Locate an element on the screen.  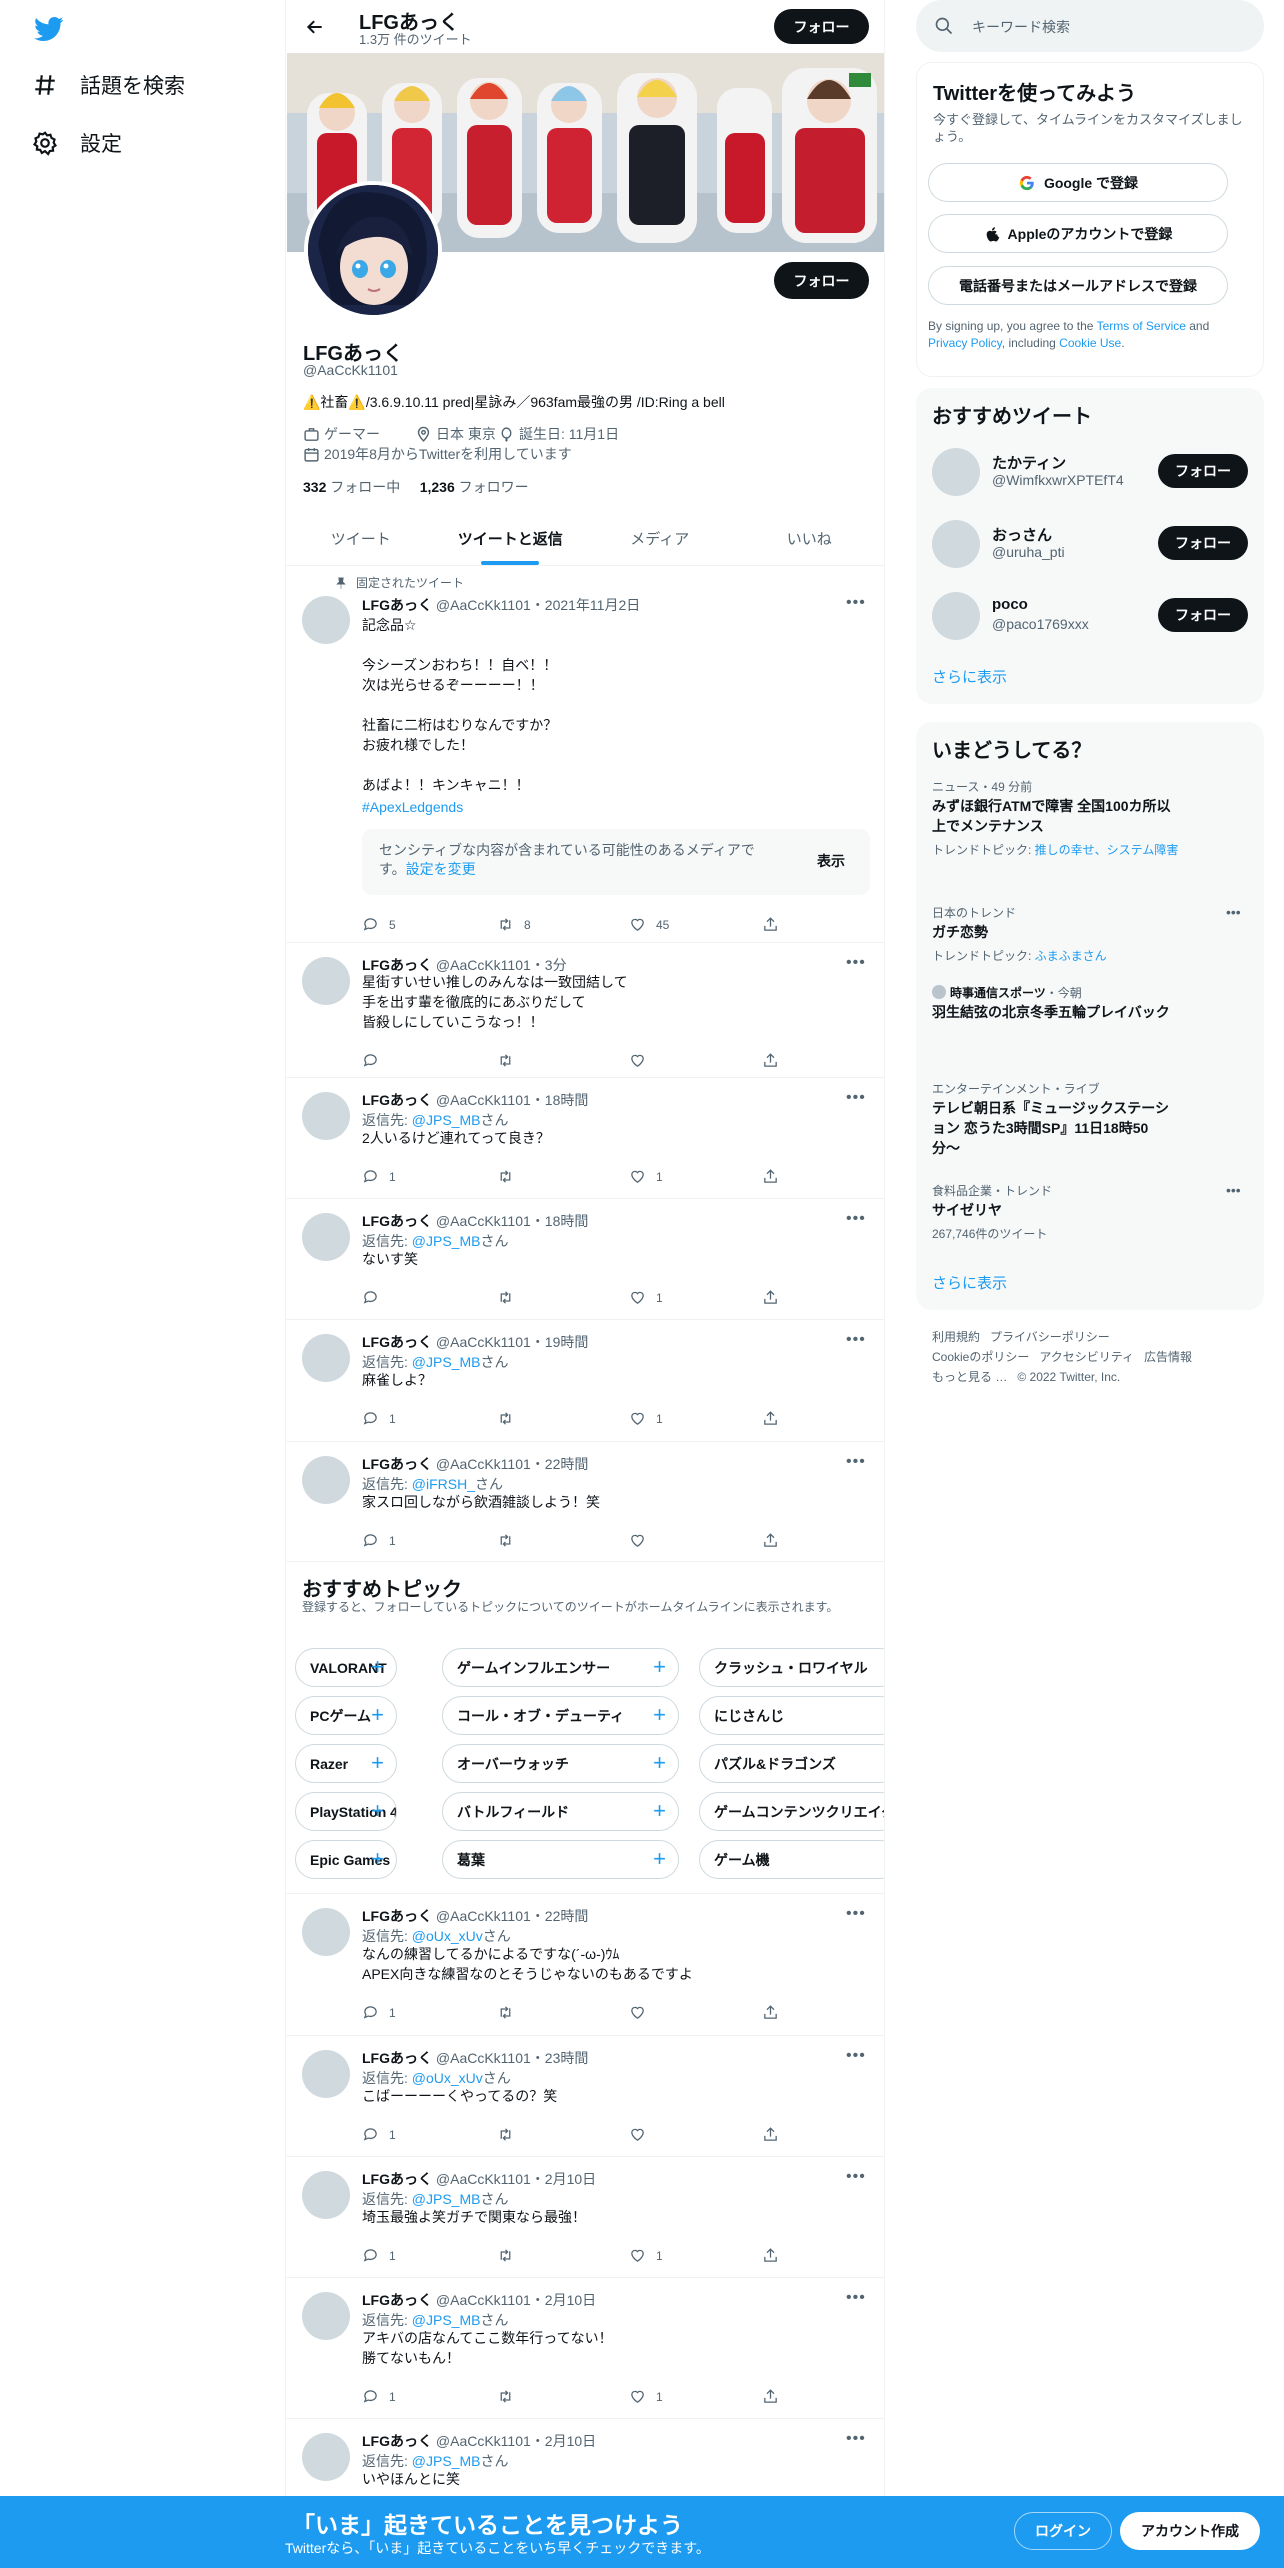
profile-avatar is located at coordinates (373, 250).